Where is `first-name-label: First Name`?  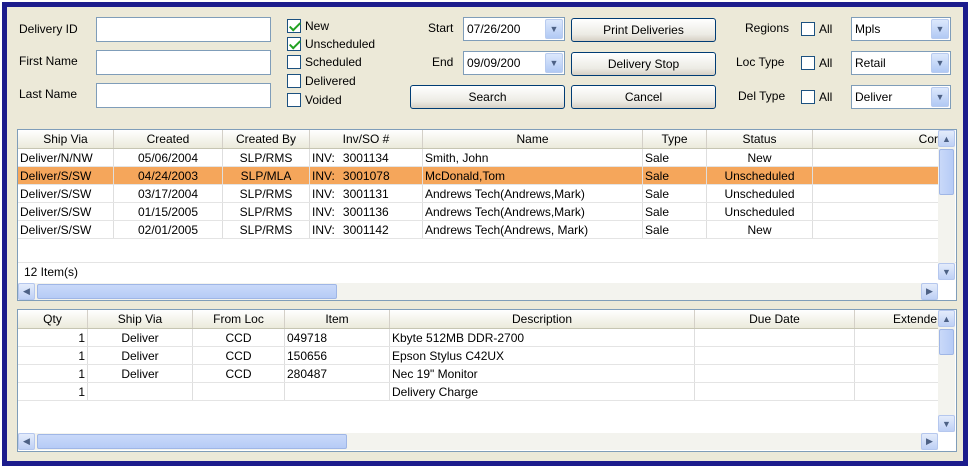 first-name-label: First Name is located at coordinates (48, 61).